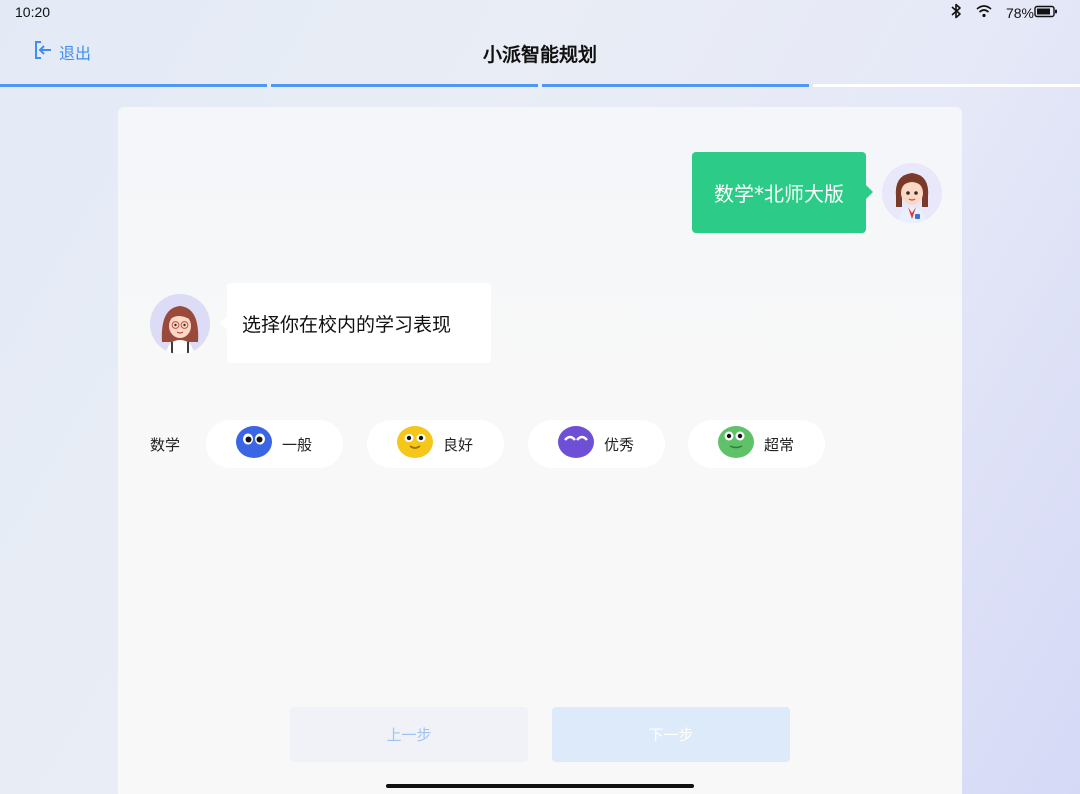  I want to click on option-good: 良好, so click(435, 444).